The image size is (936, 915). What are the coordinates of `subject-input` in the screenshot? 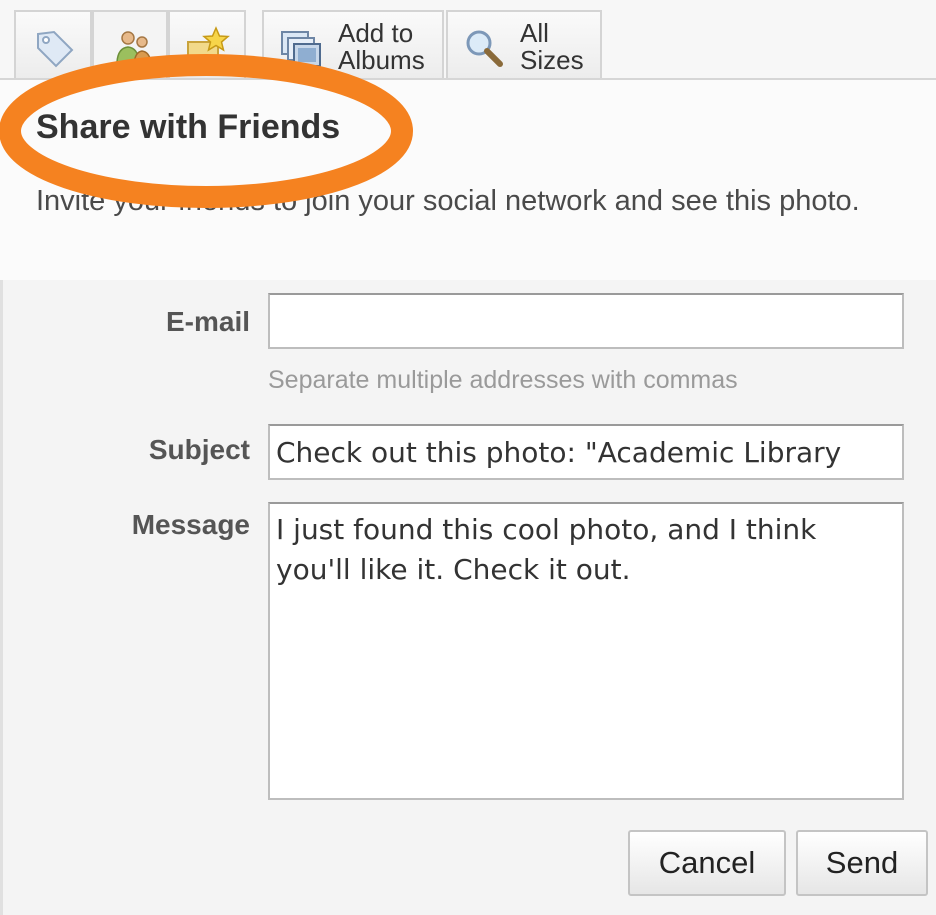 It's located at (586, 452).